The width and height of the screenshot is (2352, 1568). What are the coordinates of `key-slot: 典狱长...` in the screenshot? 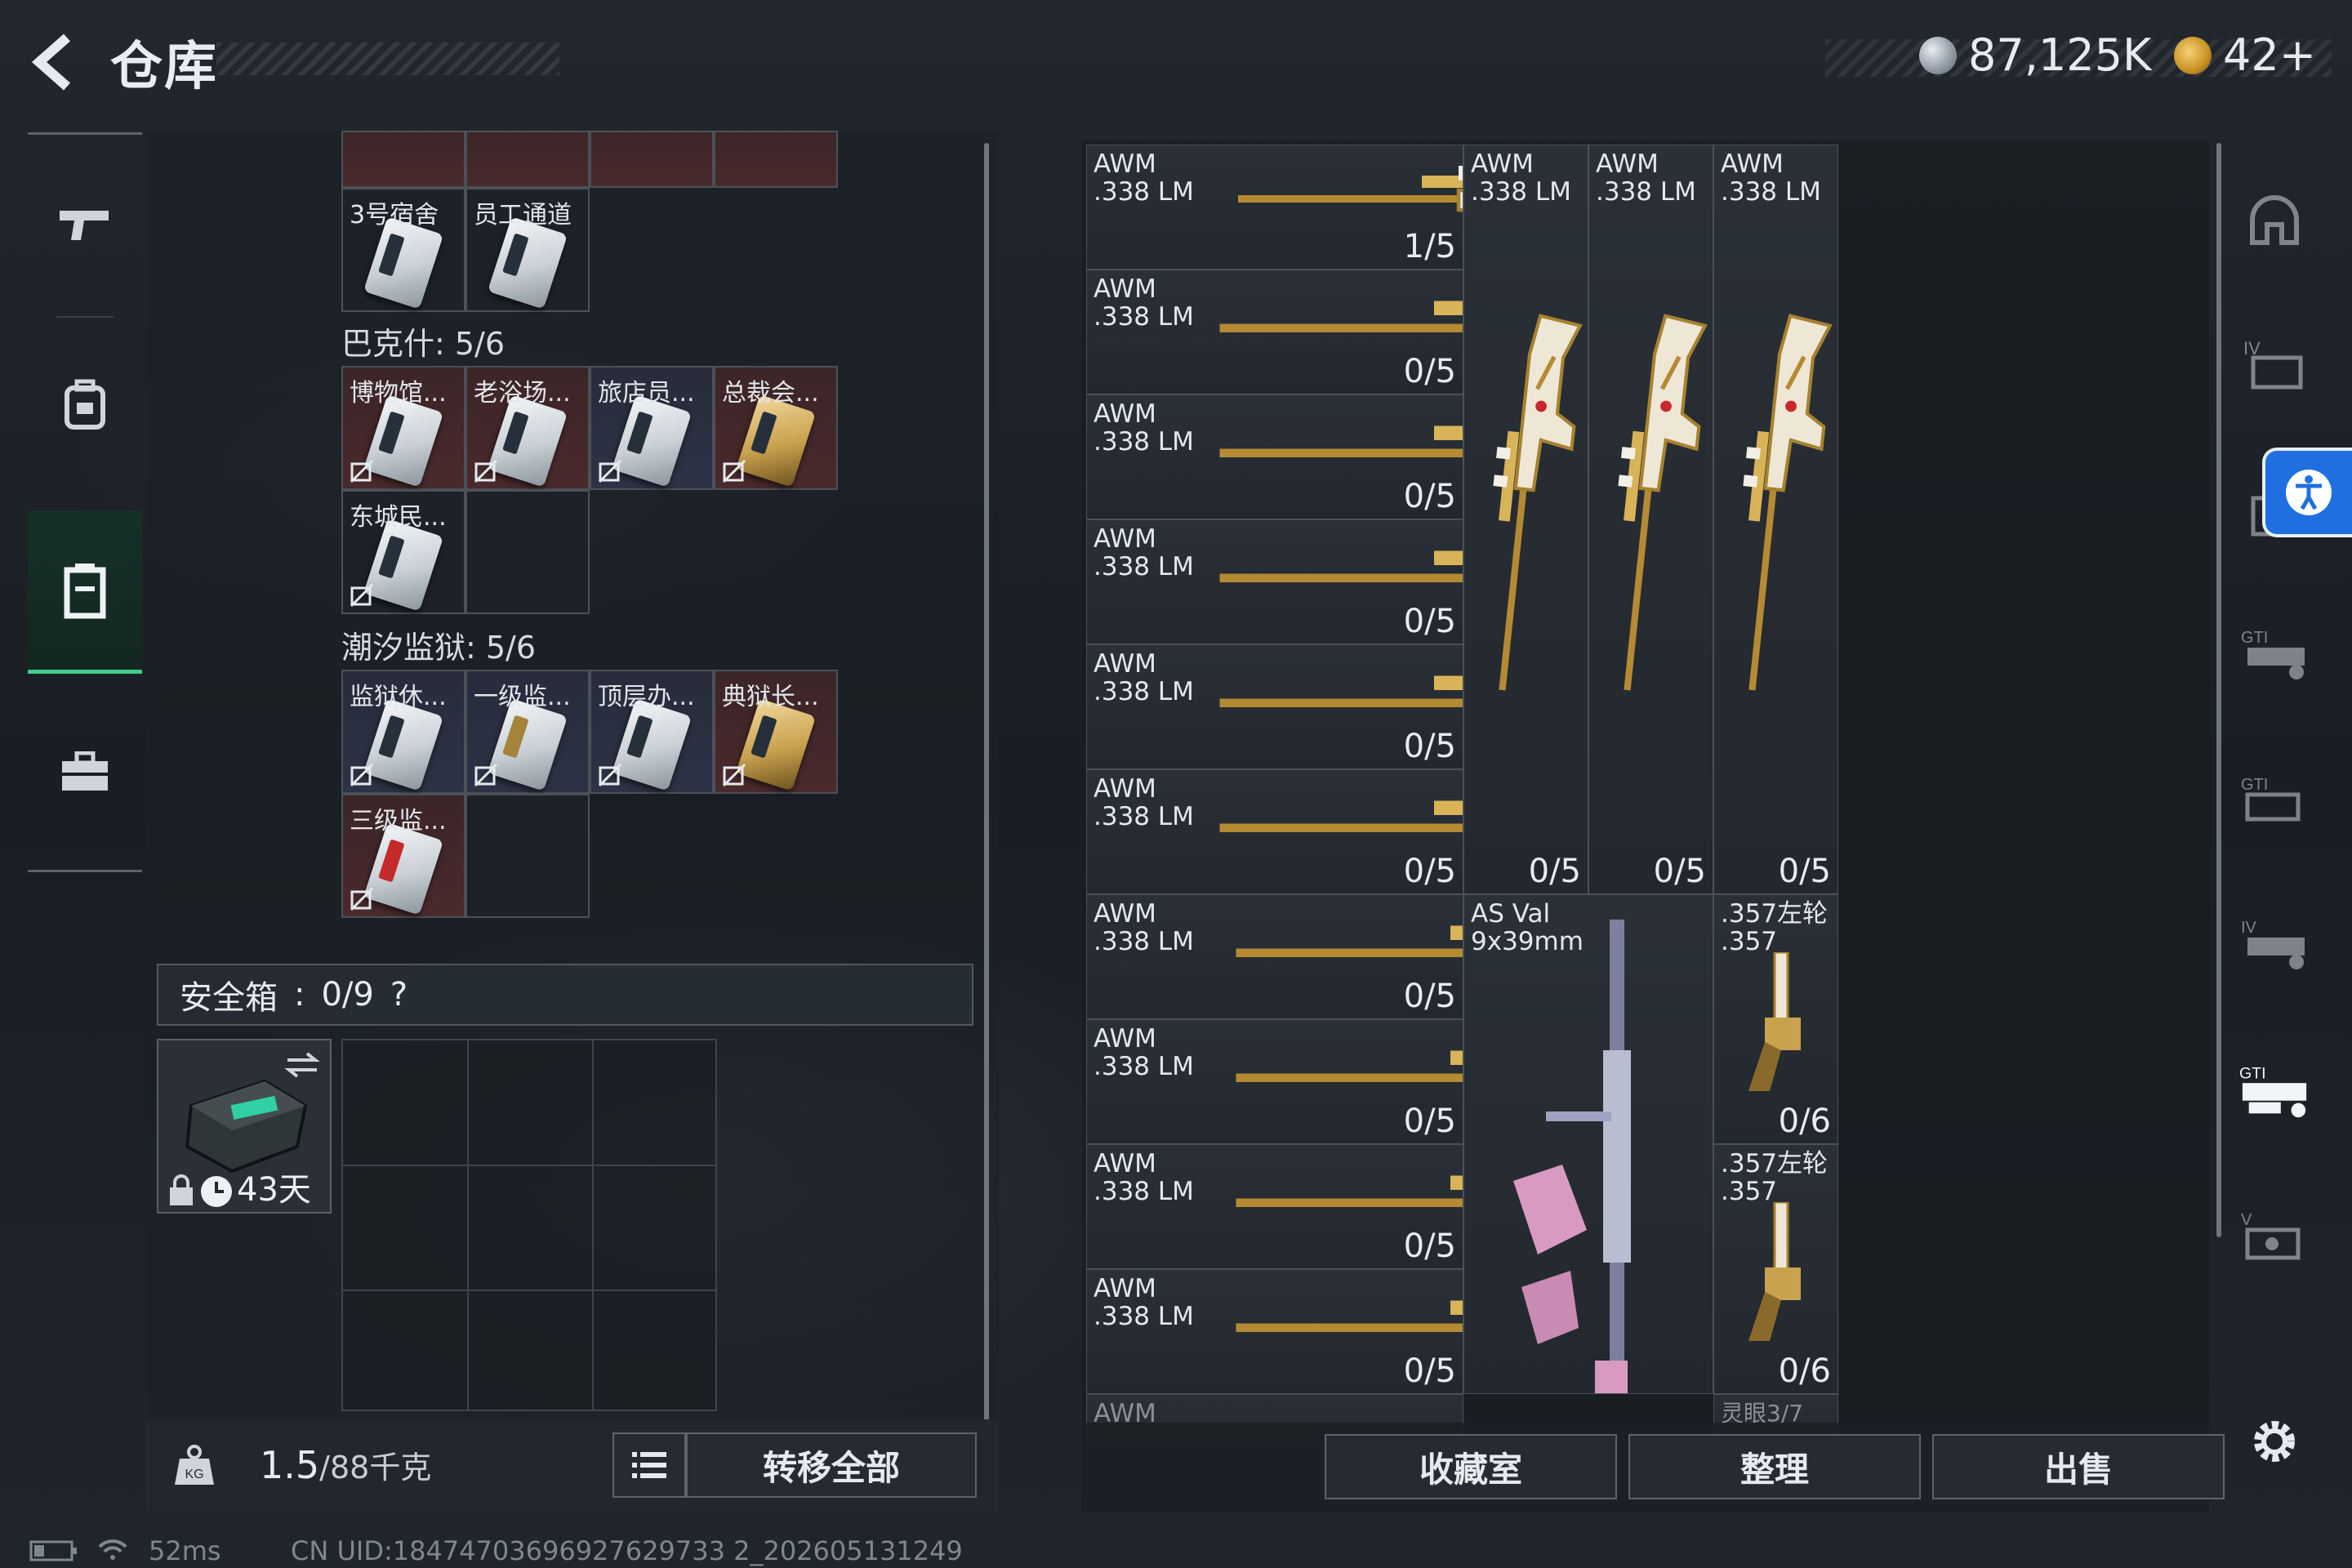 It's located at (776, 732).